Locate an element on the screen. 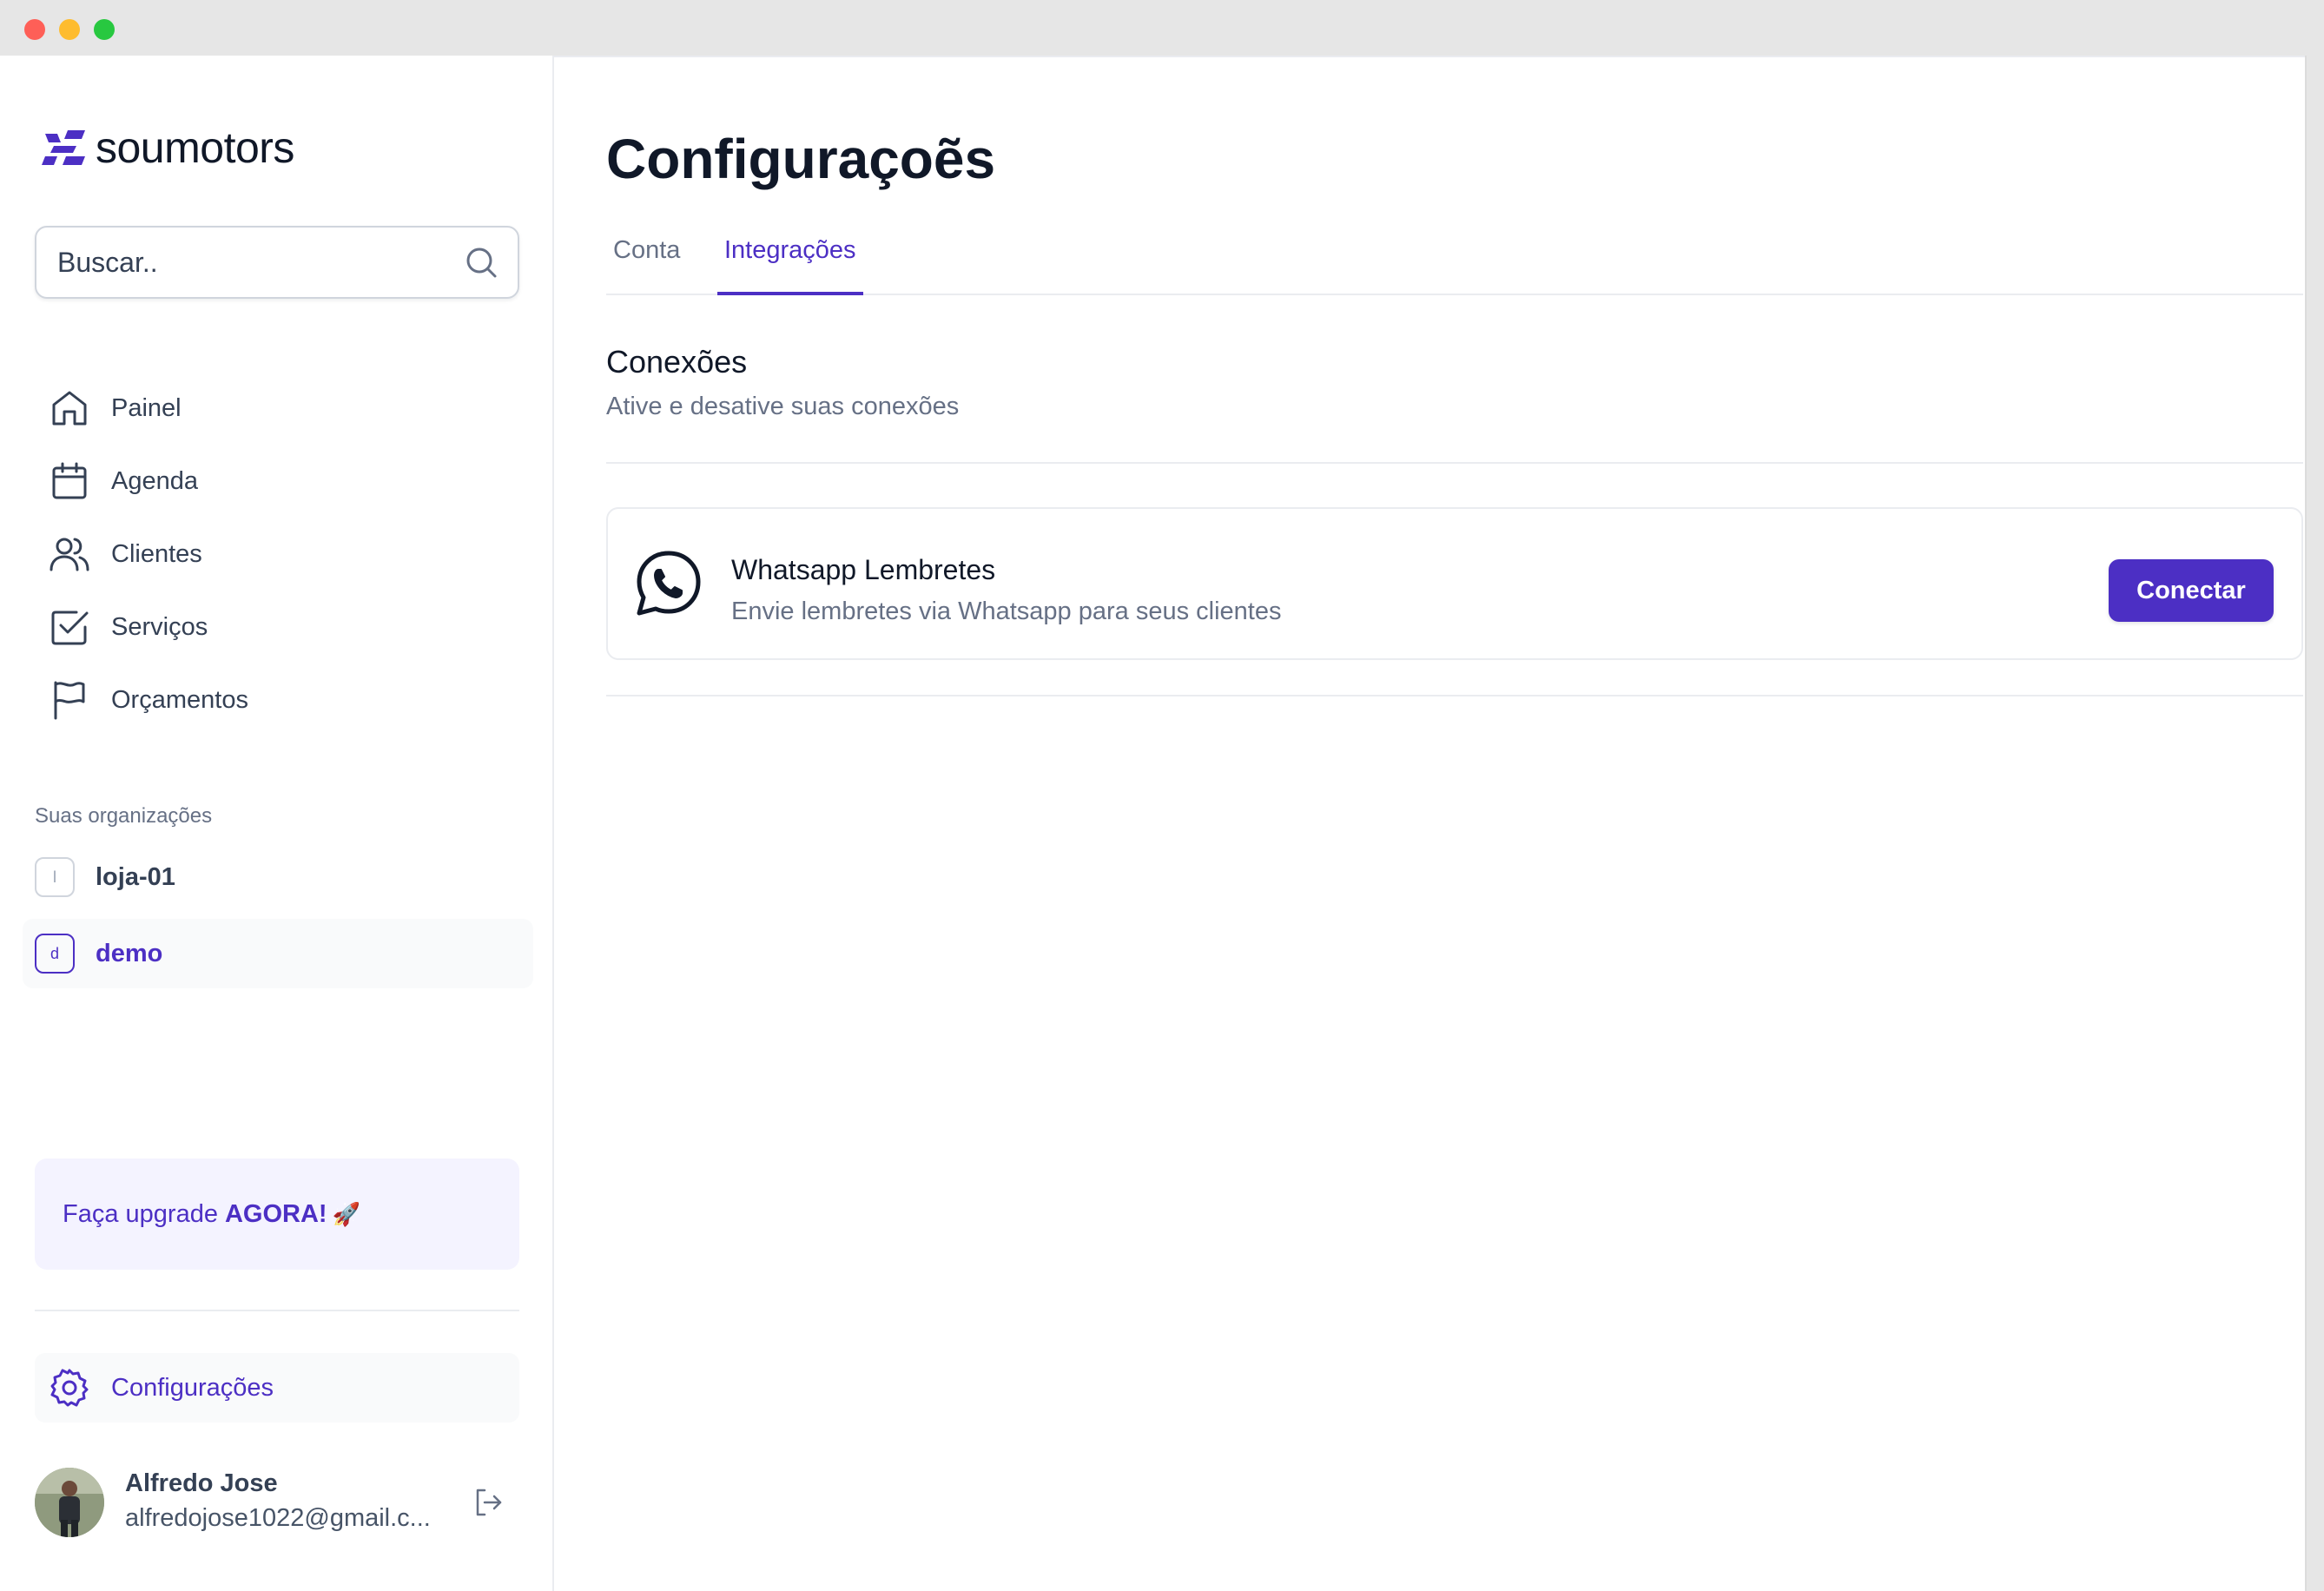 This screenshot has width=2324, height=1591. nav-item-clientes: Clientes is located at coordinates (277, 554).